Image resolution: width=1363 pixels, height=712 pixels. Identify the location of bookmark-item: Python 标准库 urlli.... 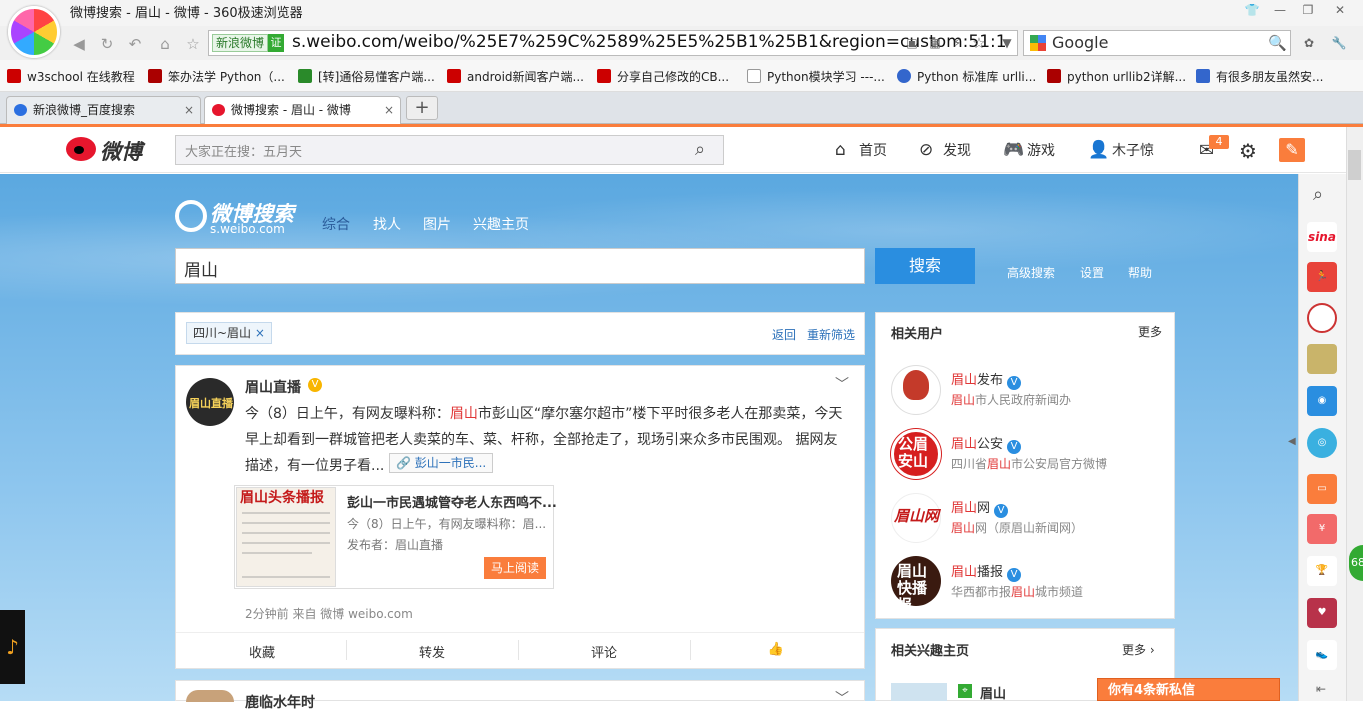
(966, 77).